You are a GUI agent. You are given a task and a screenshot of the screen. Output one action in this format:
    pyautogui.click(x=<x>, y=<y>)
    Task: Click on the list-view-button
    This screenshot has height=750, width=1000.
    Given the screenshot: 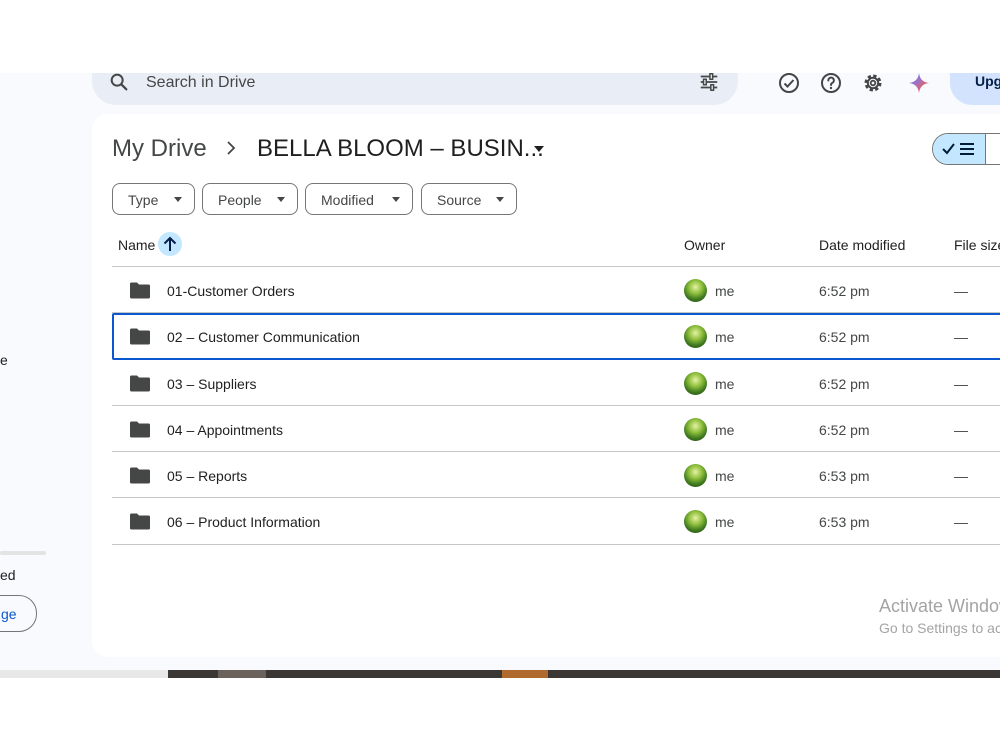 What is the action you would take?
    pyautogui.click(x=959, y=149)
    